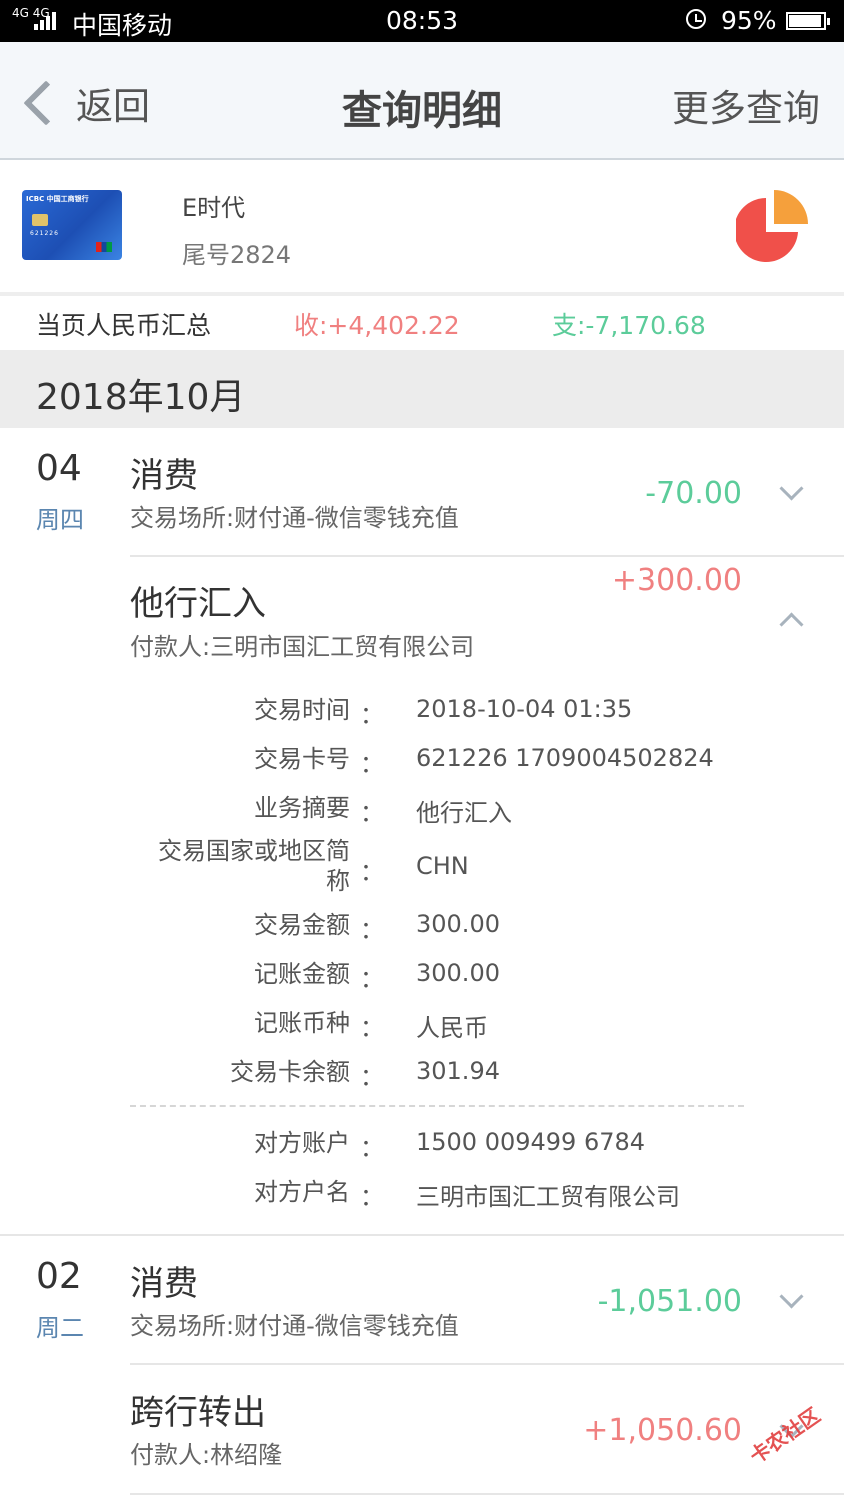  Describe the element at coordinates (565, 758) in the screenshot. I see `detail-value: 621226 1709004502824` at that location.